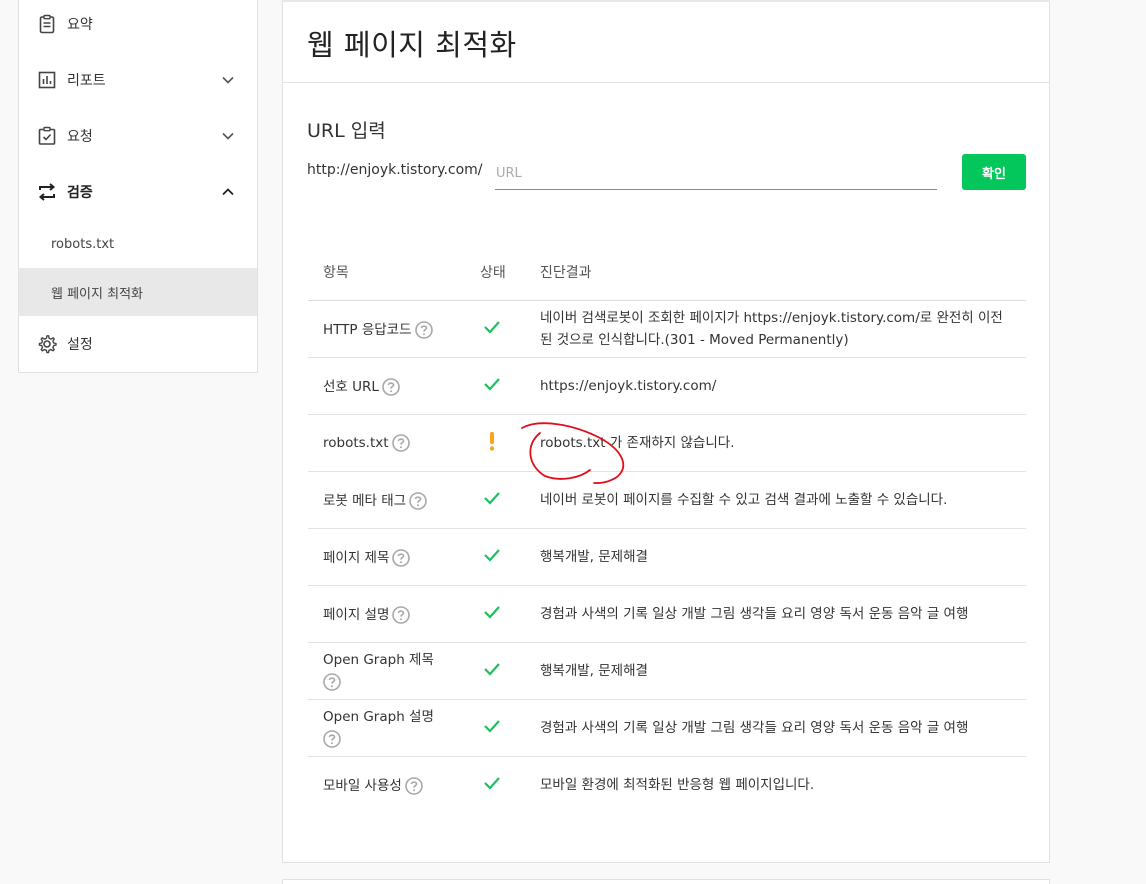 The width and height of the screenshot is (1146, 884). I want to click on clipboard-icon, so click(47, 24).